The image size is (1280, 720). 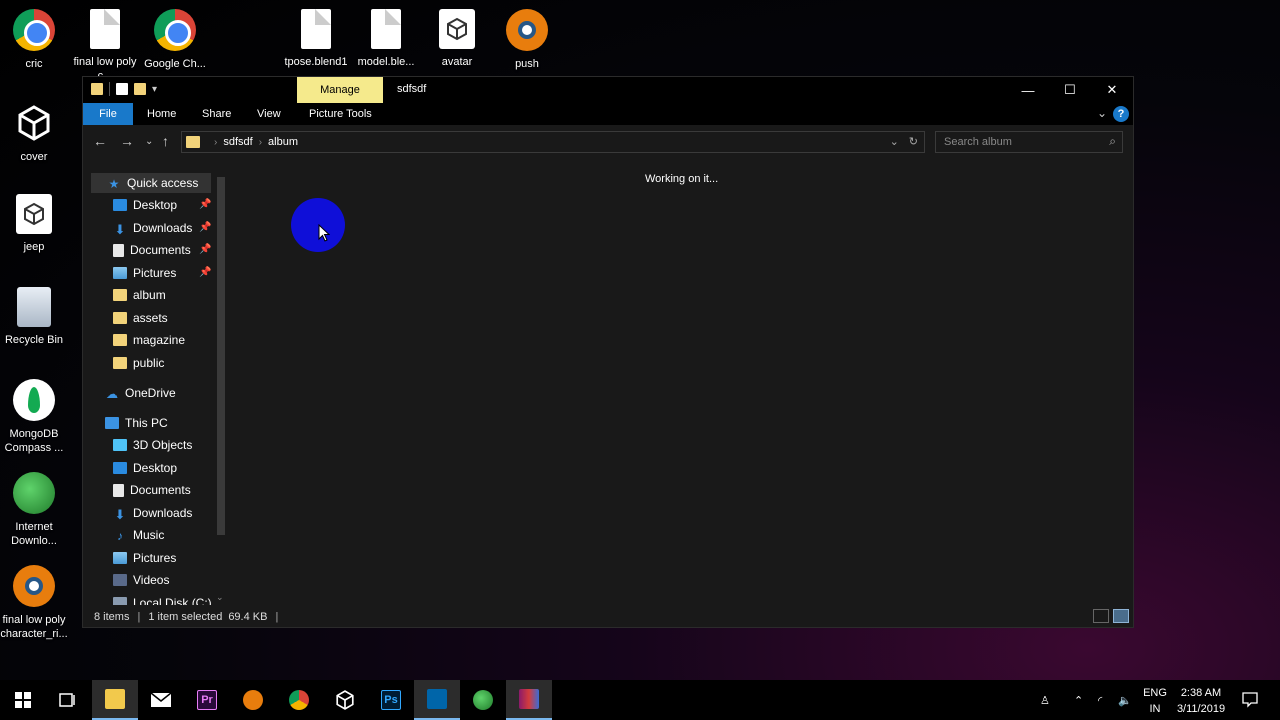 What do you see at coordinates (248, 617) in the screenshot?
I see `selection-size: 69.4 KB` at bounding box center [248, 617].